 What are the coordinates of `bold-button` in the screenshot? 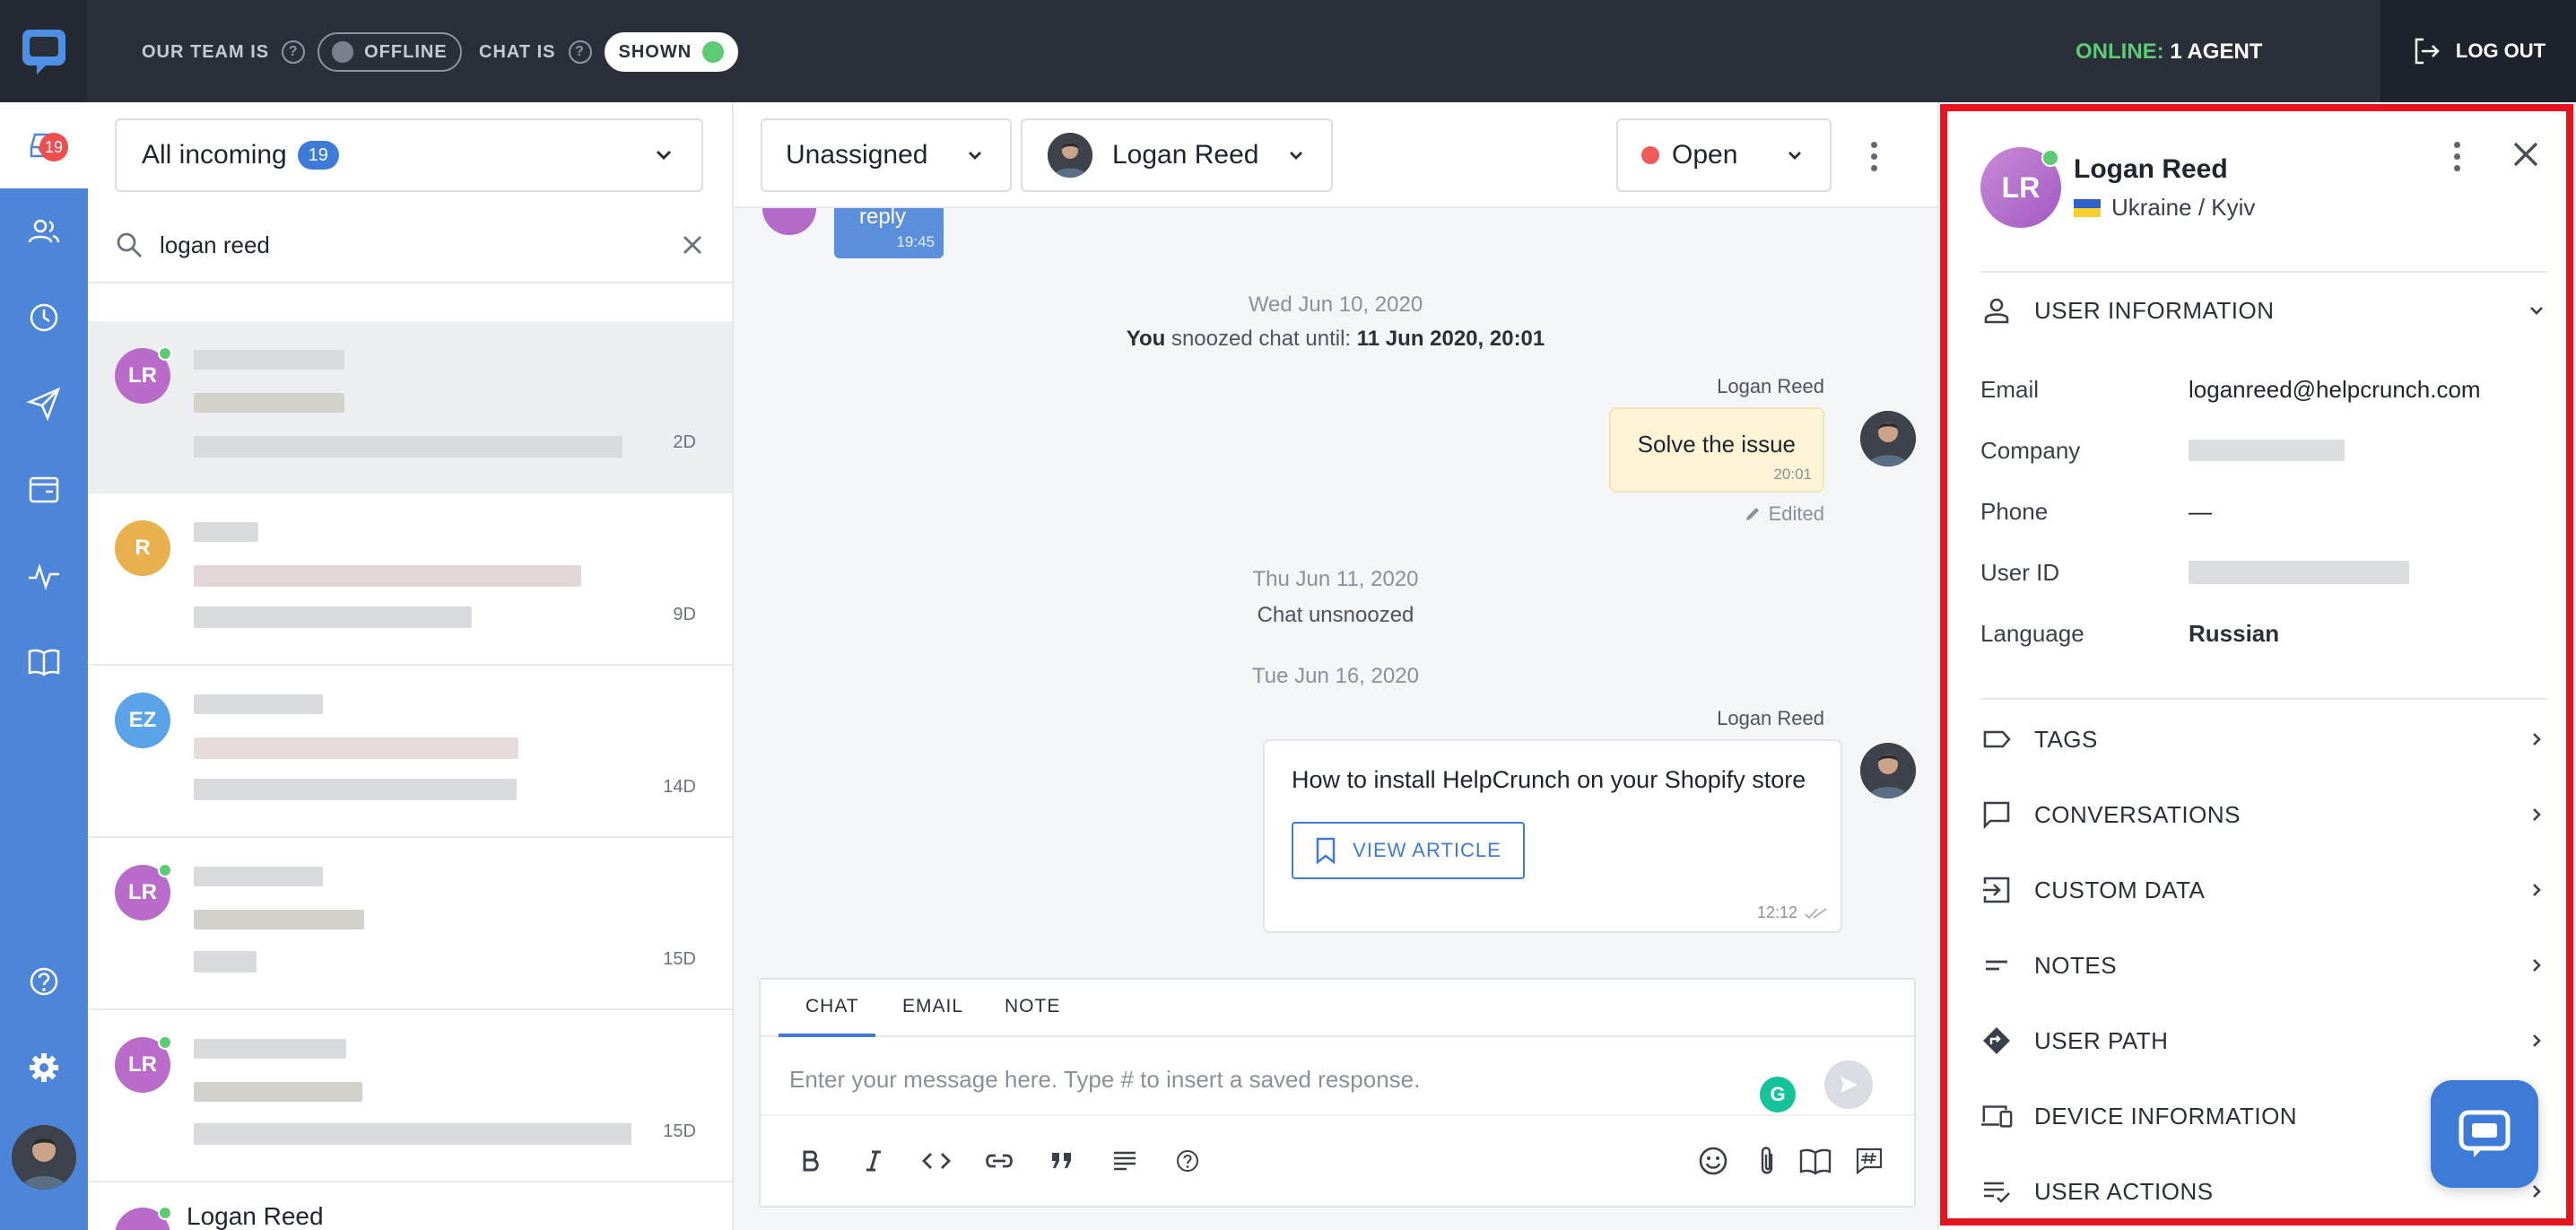 It's located at (811, 1161).